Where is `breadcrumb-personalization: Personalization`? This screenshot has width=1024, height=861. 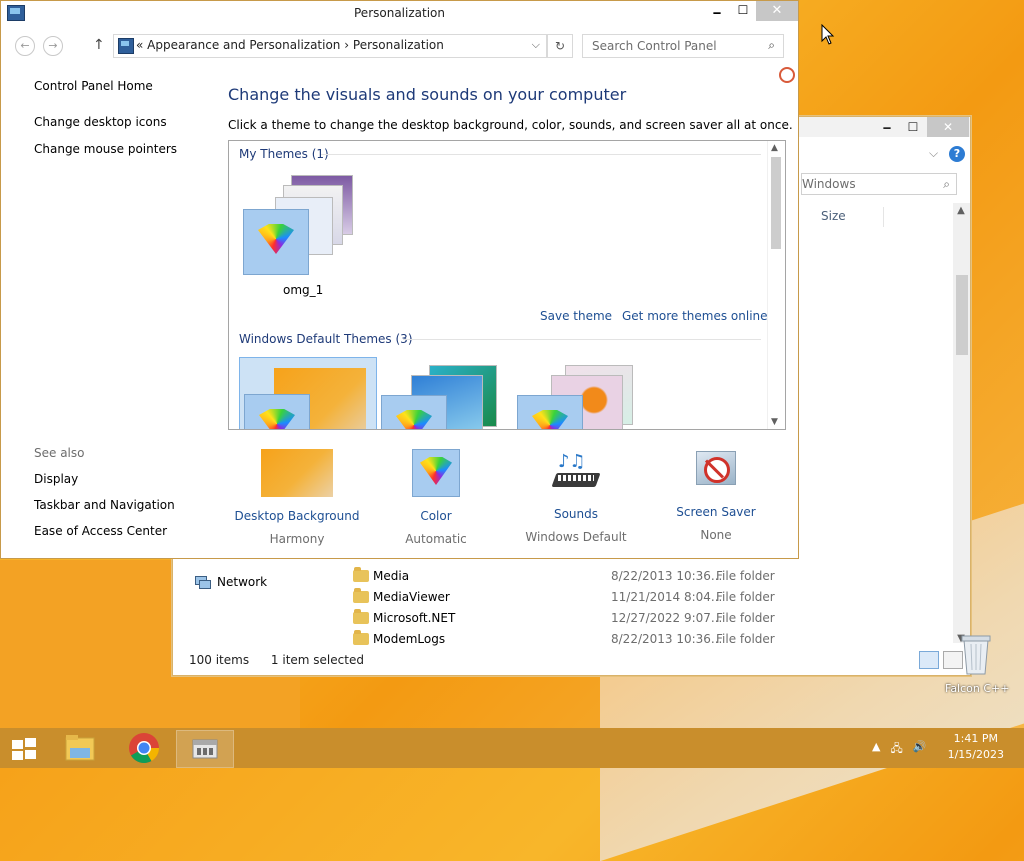 breadcrumb-personalization: Personalization is located at coordinates (398, 45).